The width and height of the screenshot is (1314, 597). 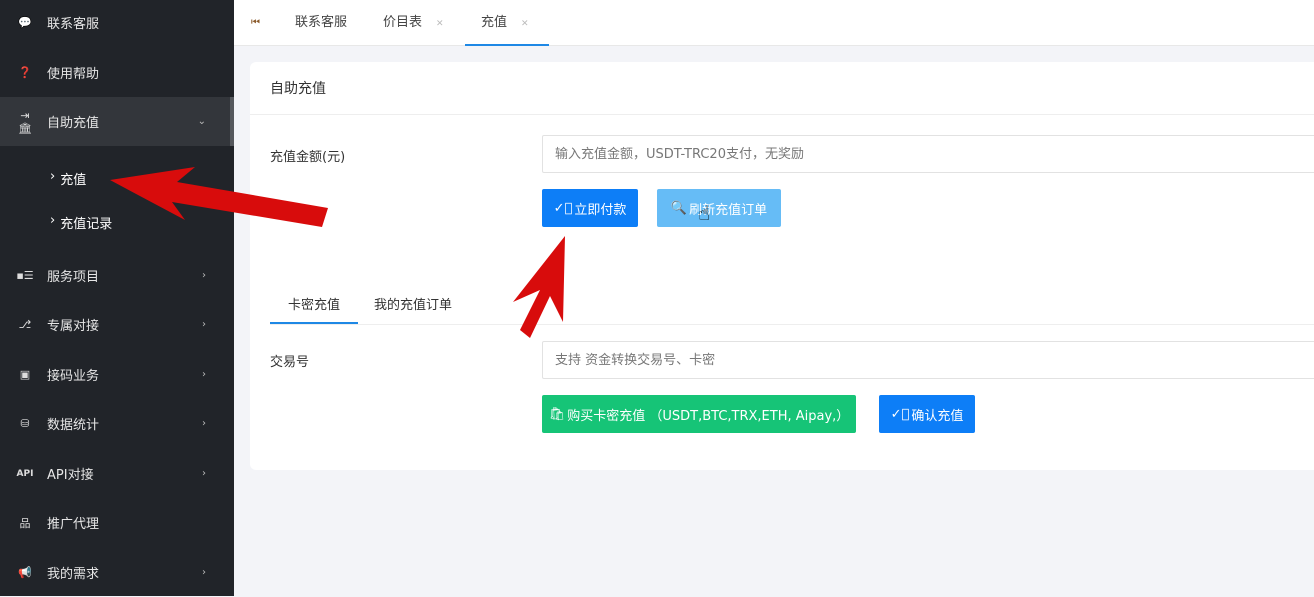 What do you see at coordinates (704, 213) in the screenshot?
I see `hand-cursor-icon: ☝` at bounding box center [704, 213].